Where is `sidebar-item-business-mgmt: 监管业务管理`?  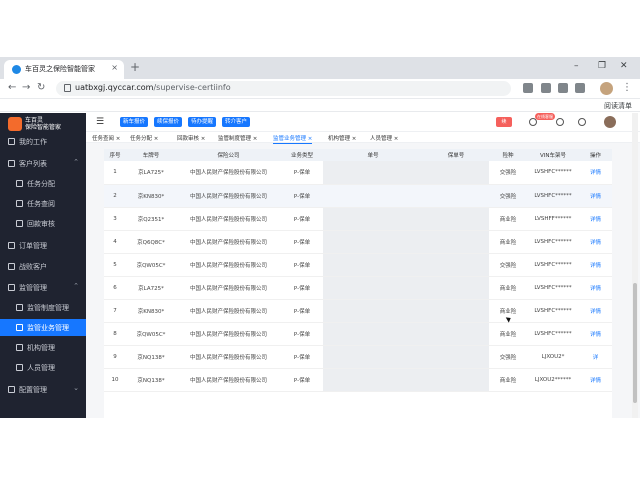
sidebar-item-business-mgmt: 监管业务管理 is located at coordinates (43, 327).